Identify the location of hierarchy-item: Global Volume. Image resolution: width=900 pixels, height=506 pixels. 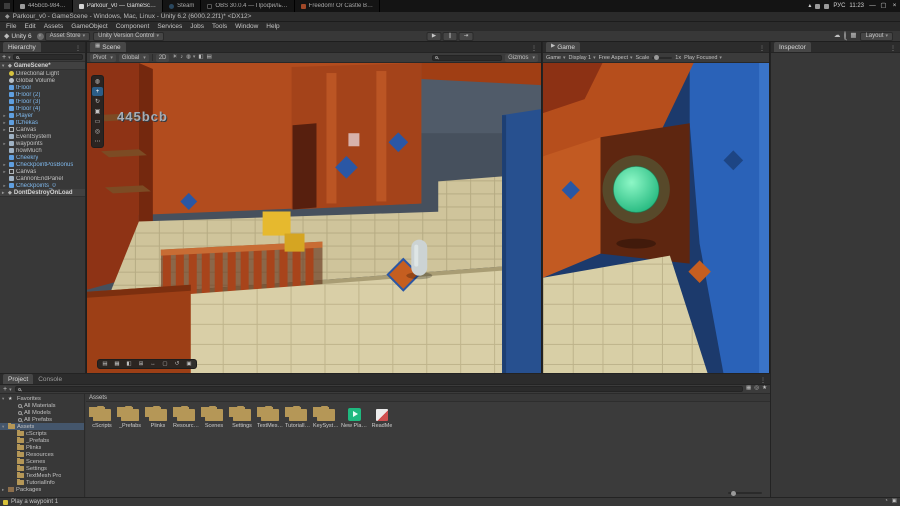
(42, 80).